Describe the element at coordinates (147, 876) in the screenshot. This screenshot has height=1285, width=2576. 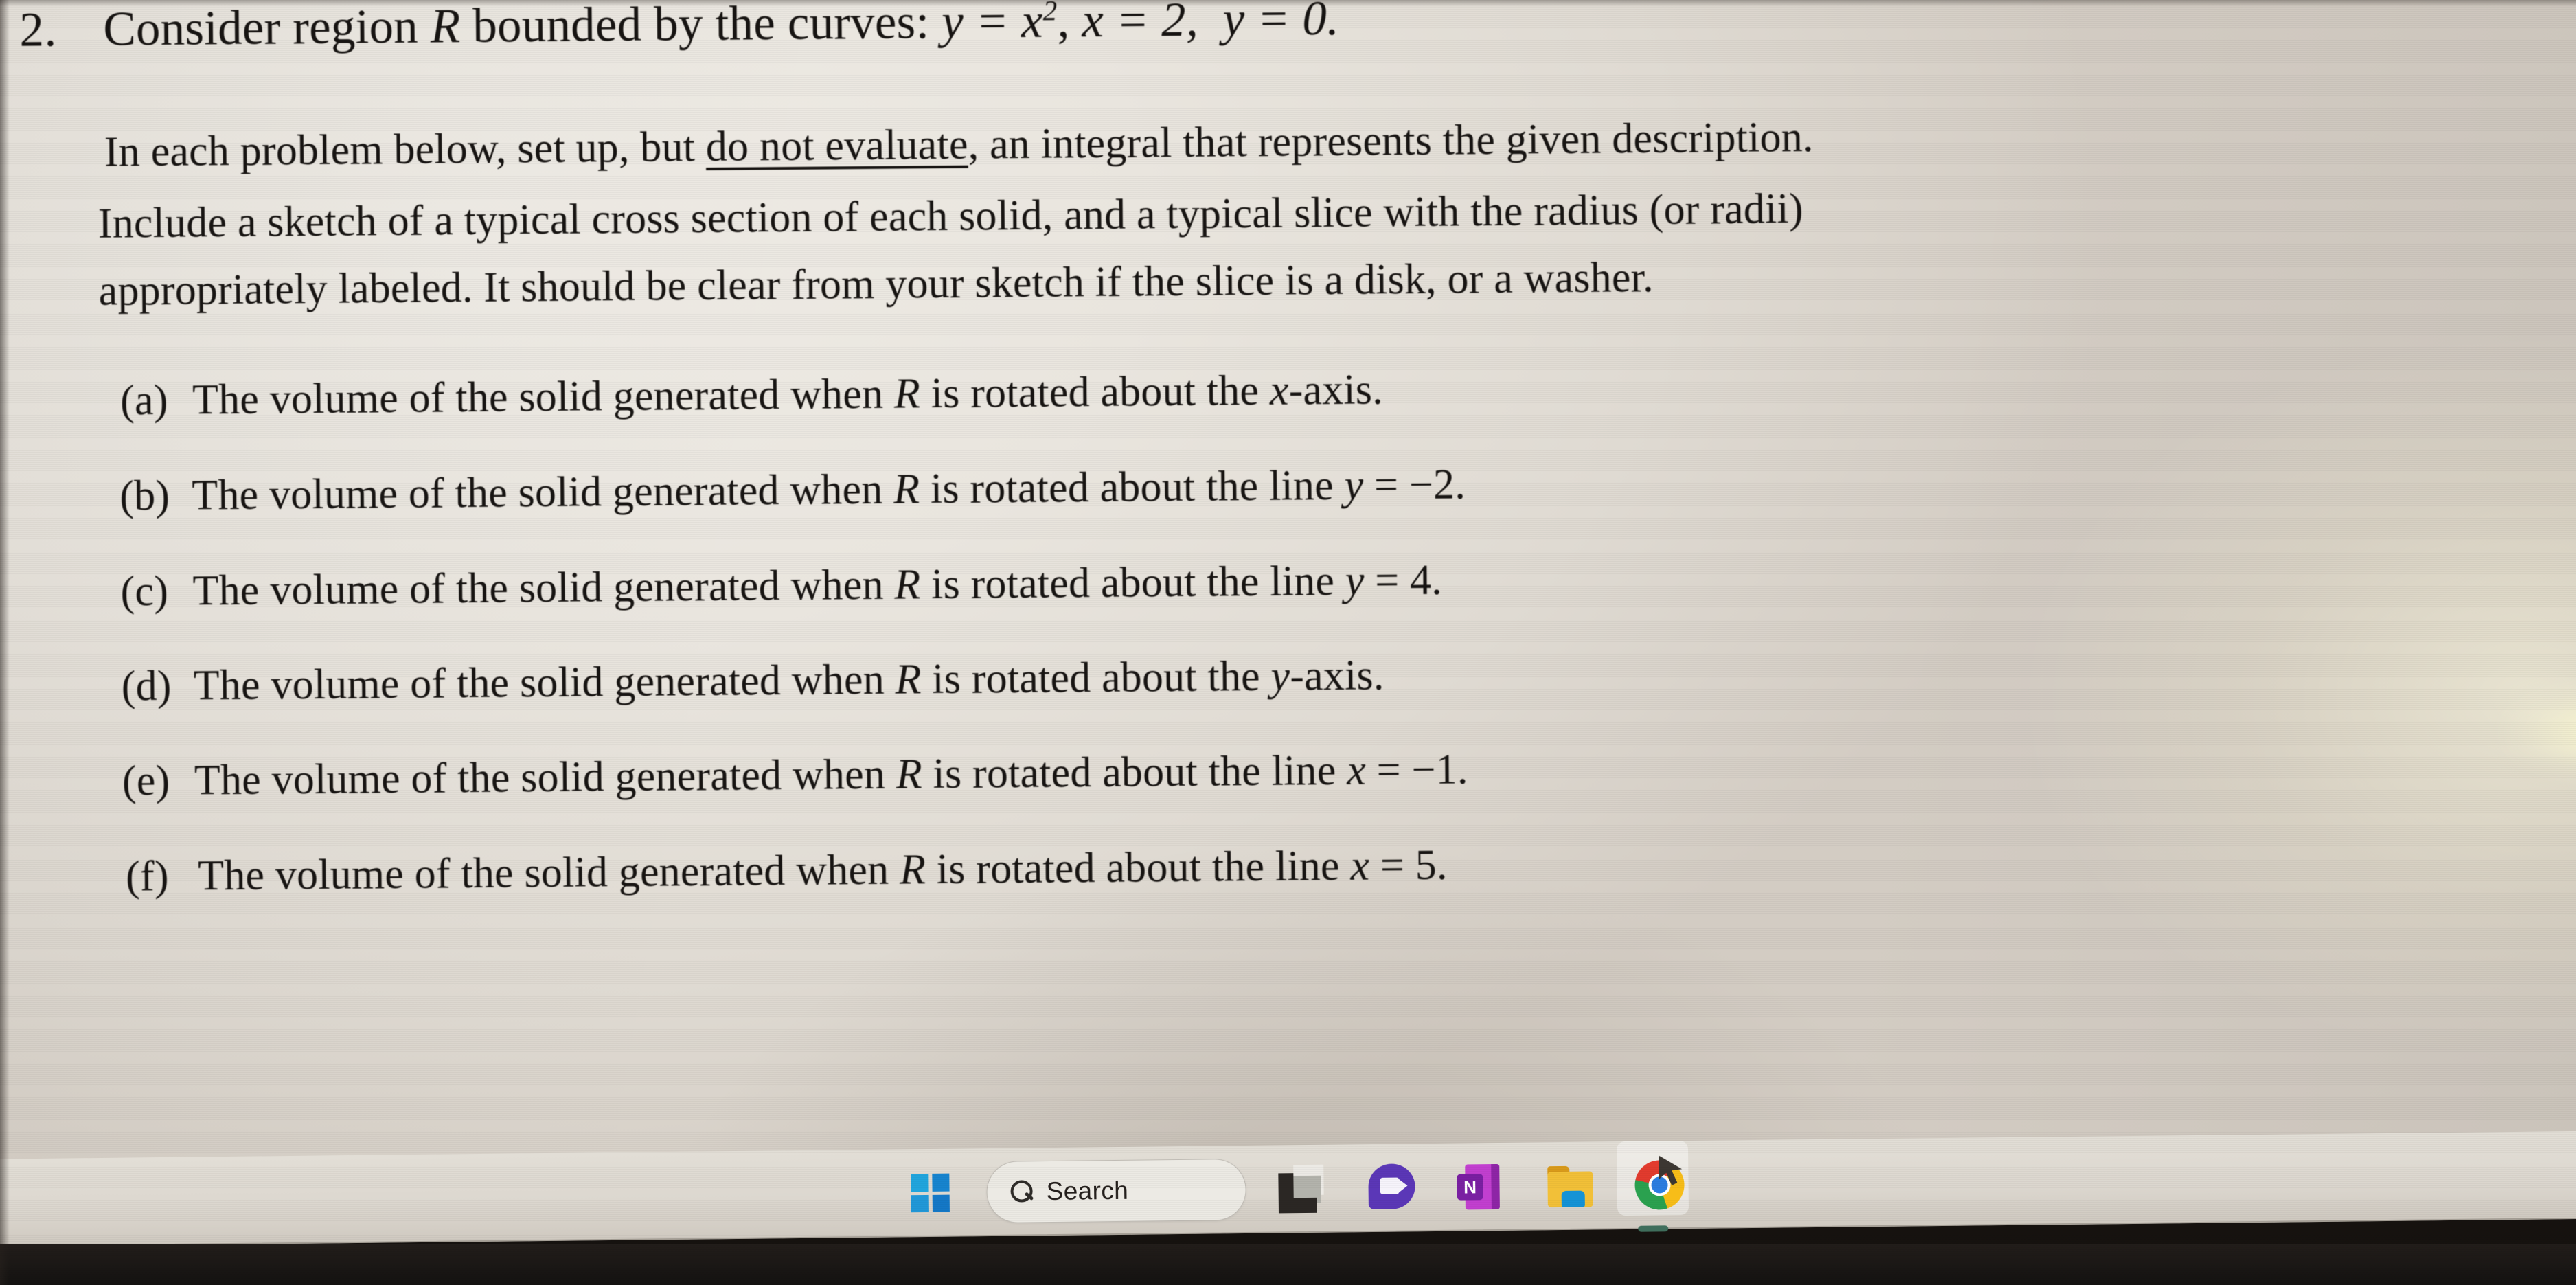
I see `item-label-f: (f)` at that location.